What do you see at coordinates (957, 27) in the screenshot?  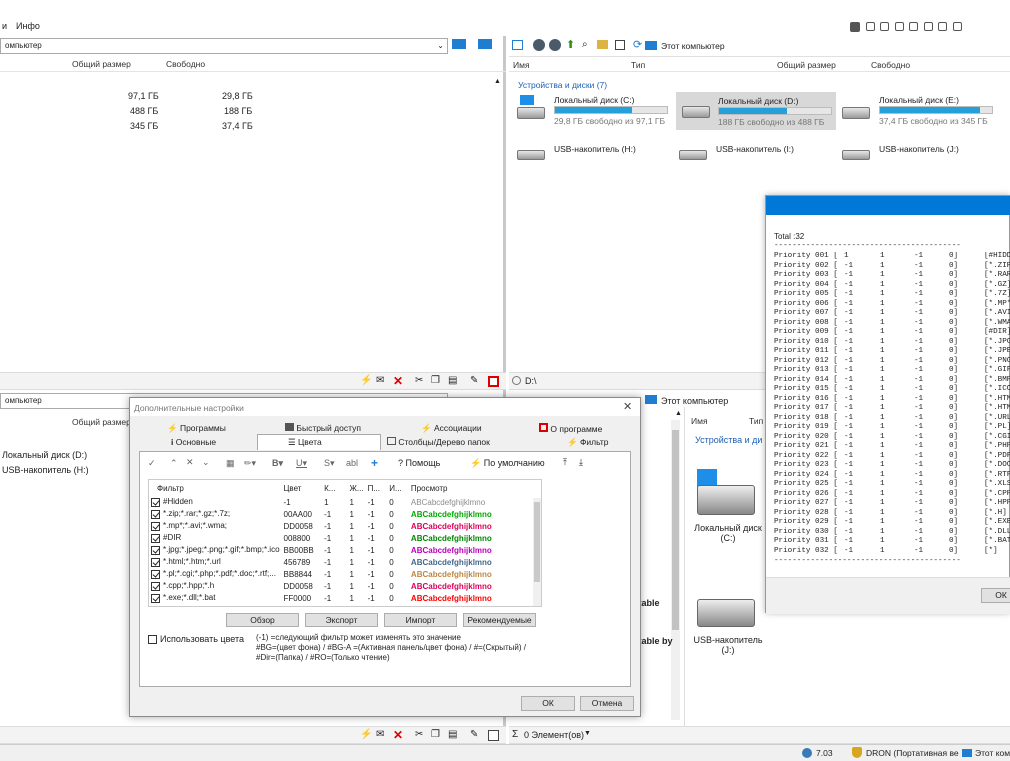 I see `layout8-icon` at bounding box center [957, 27].